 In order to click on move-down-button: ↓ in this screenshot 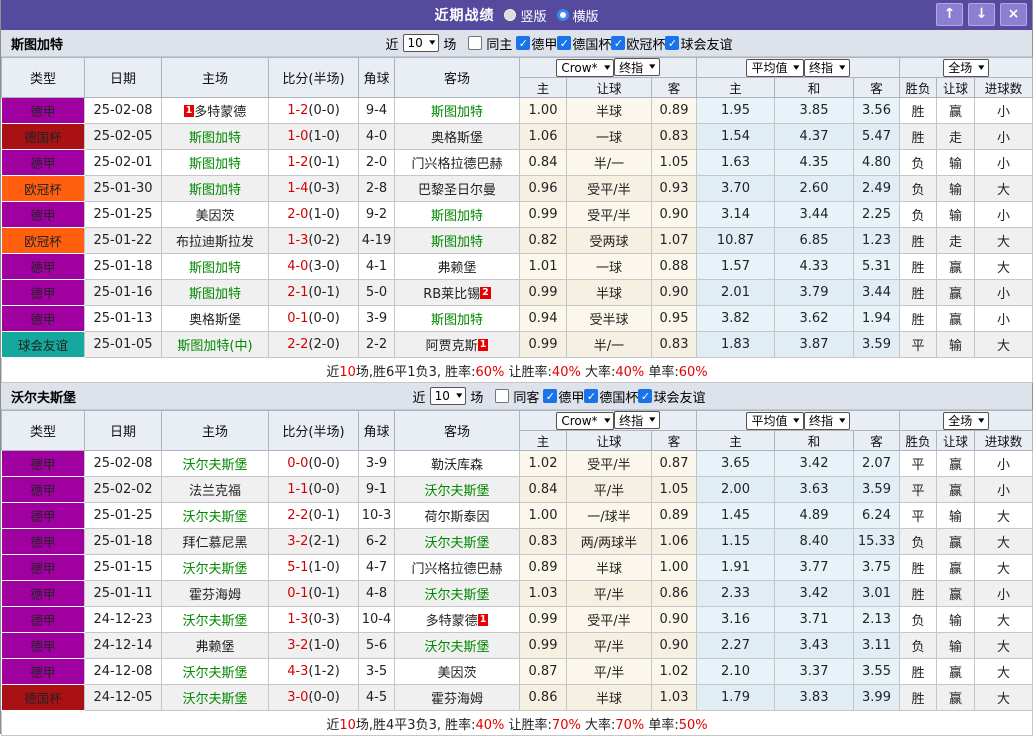, I will do `click(981, 14)`.